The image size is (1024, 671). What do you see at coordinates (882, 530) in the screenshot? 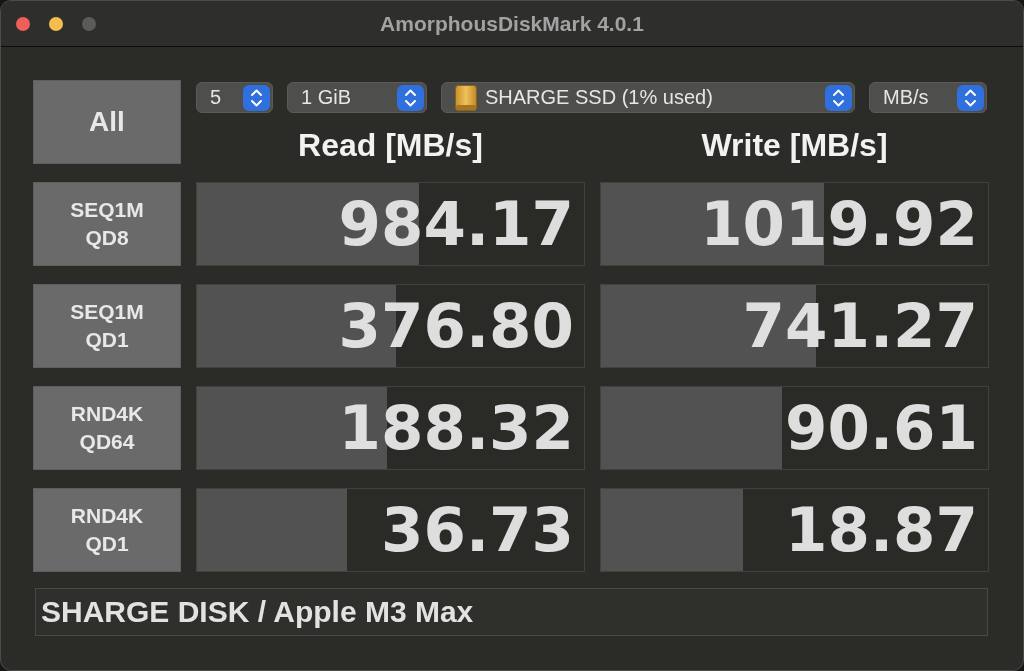
I see `speed-value: 18.87` at bounding box center [882, 530].